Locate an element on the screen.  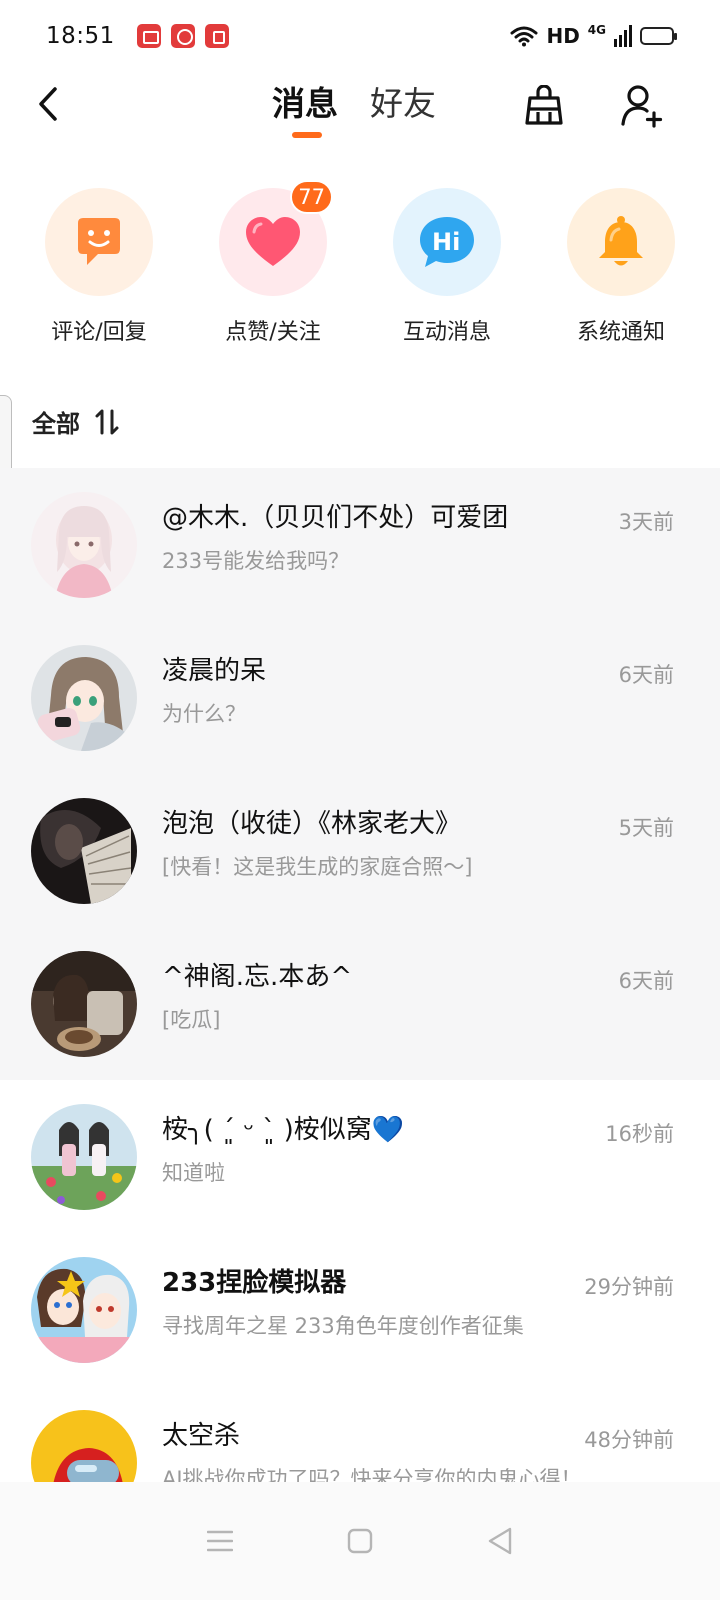
back-triangle-icon is located at coordinates (500, 1541).